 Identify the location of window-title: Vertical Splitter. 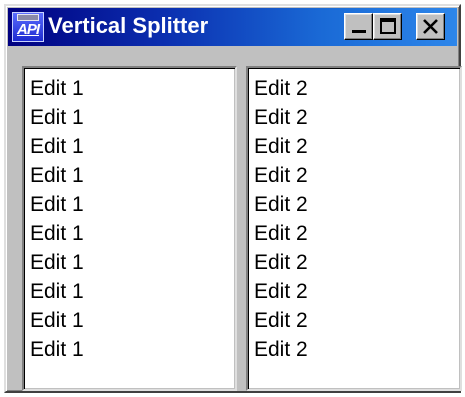
(128, 25).